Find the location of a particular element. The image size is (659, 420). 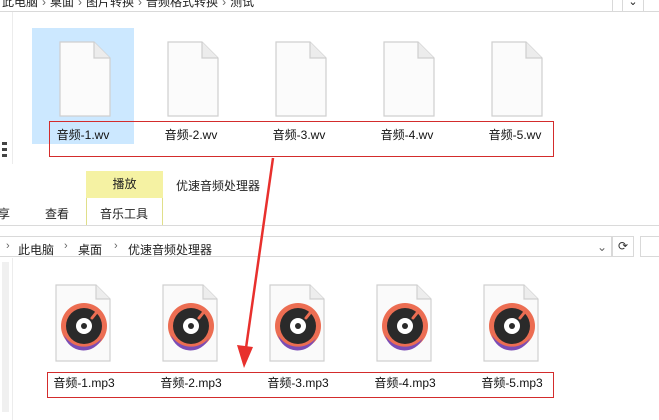

top-navigation-pane is located at coordinates (6, 88).